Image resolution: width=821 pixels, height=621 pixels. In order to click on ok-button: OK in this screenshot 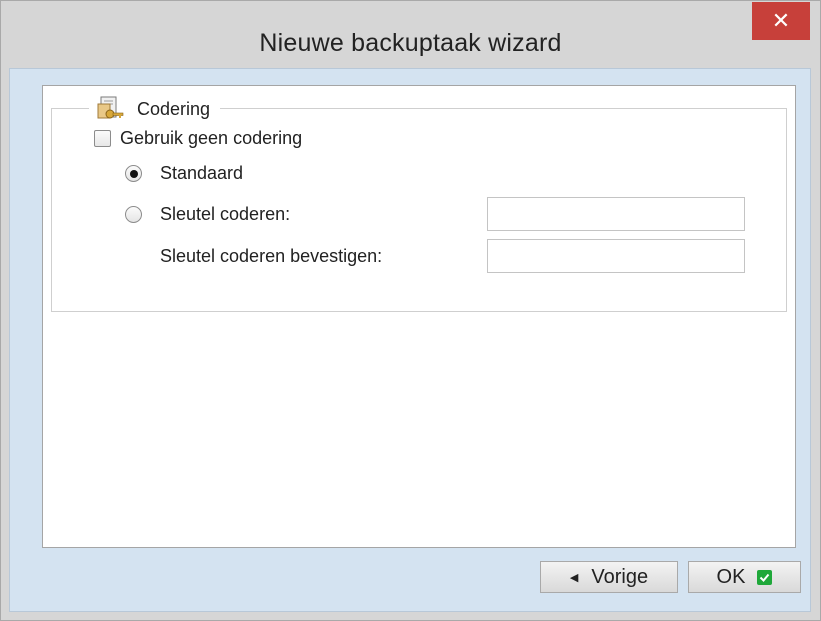, I will do `click(744, 577)`.